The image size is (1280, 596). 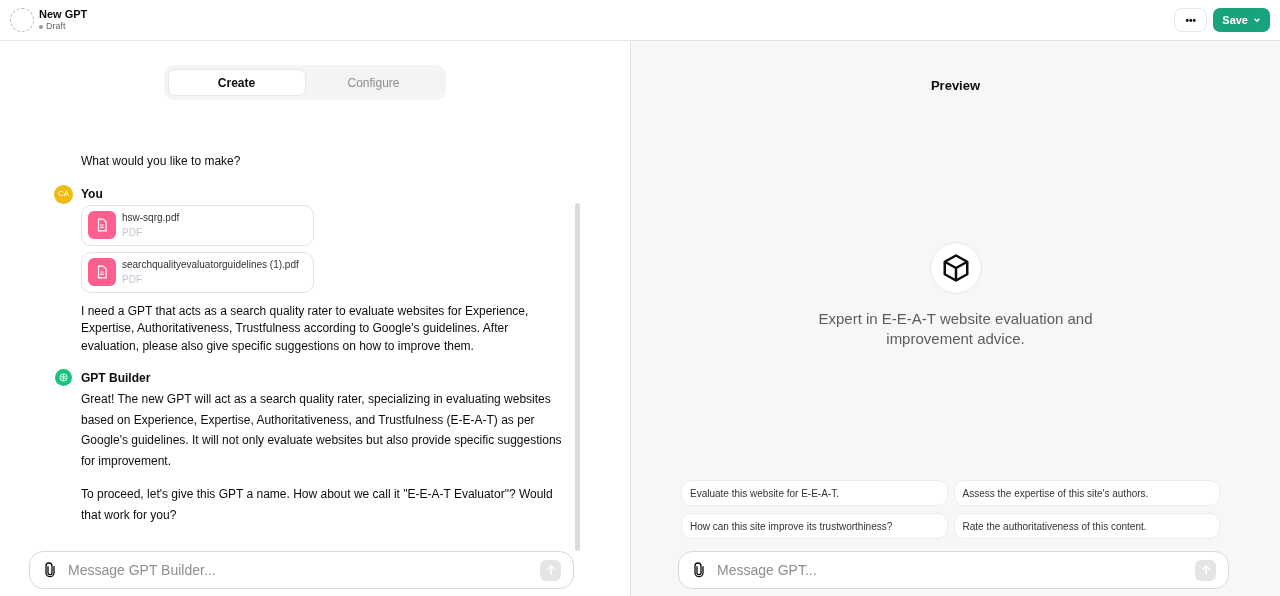 I want to click on file-name: hsw-sqrg.pdf, so click(x=151, y=218).